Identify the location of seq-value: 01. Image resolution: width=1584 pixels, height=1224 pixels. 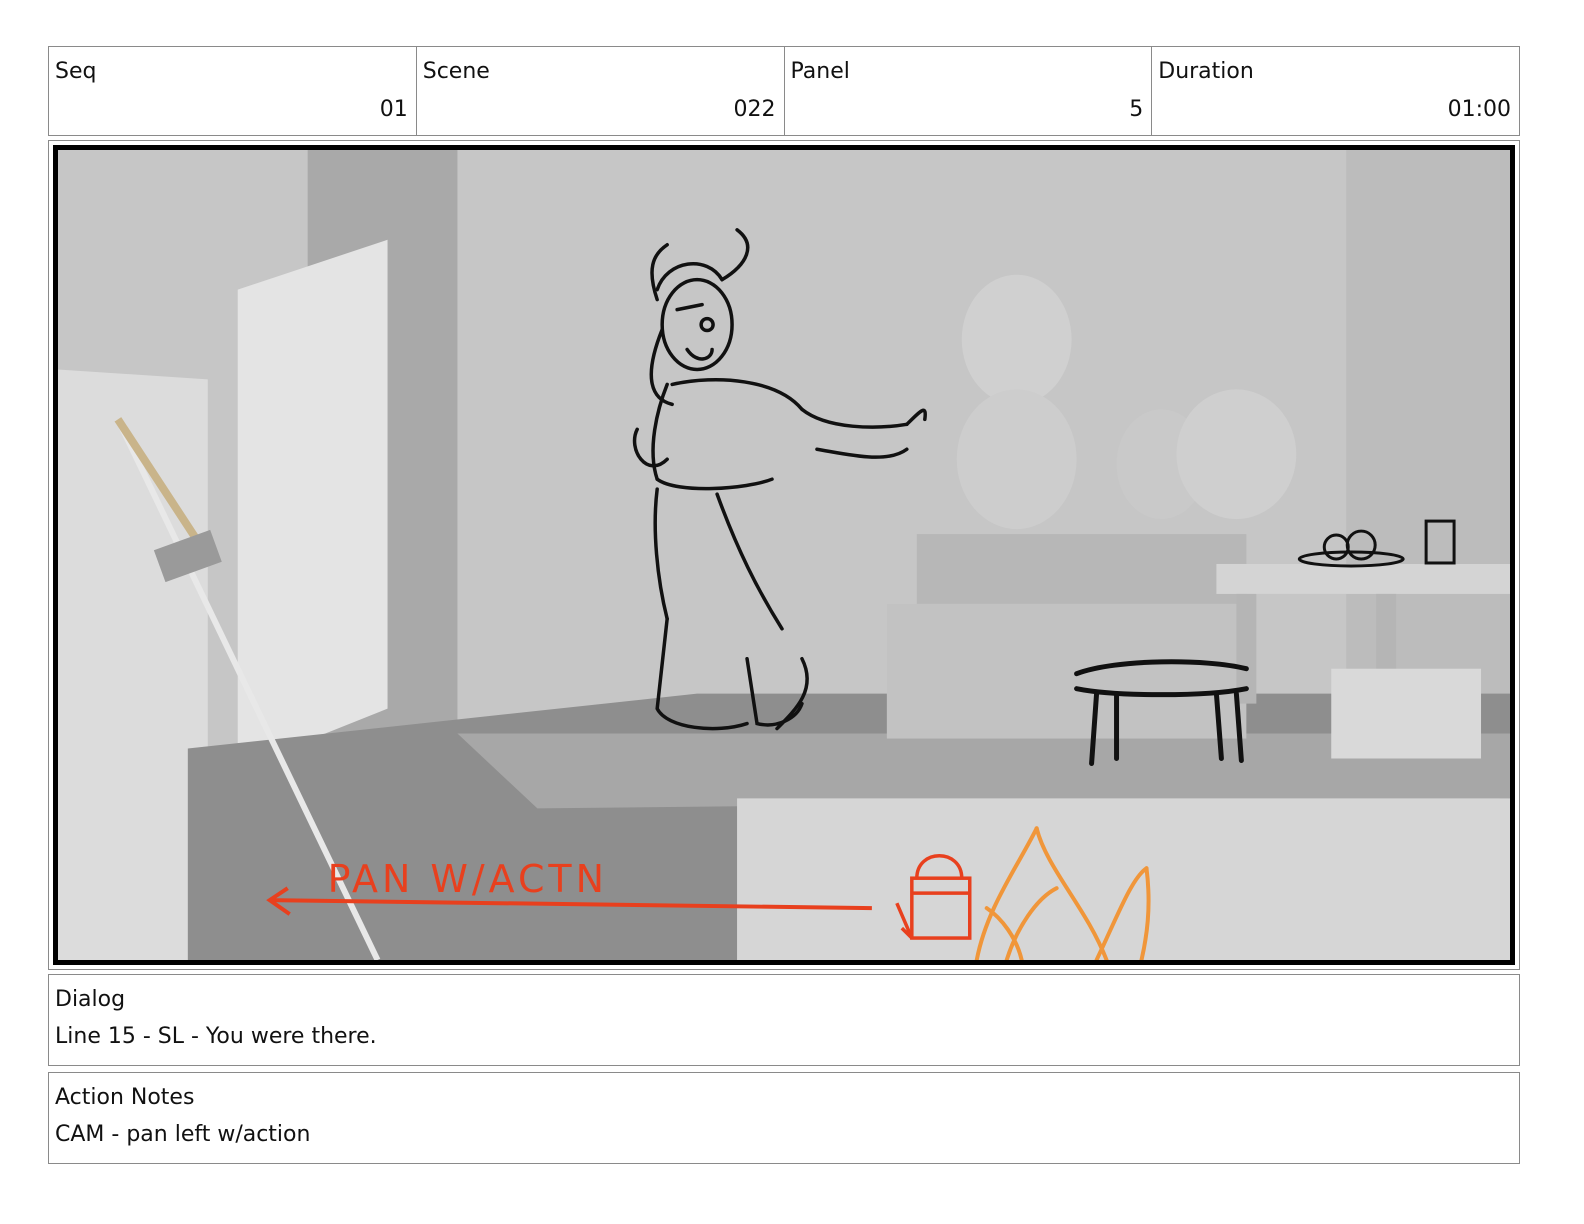
(393, 109).